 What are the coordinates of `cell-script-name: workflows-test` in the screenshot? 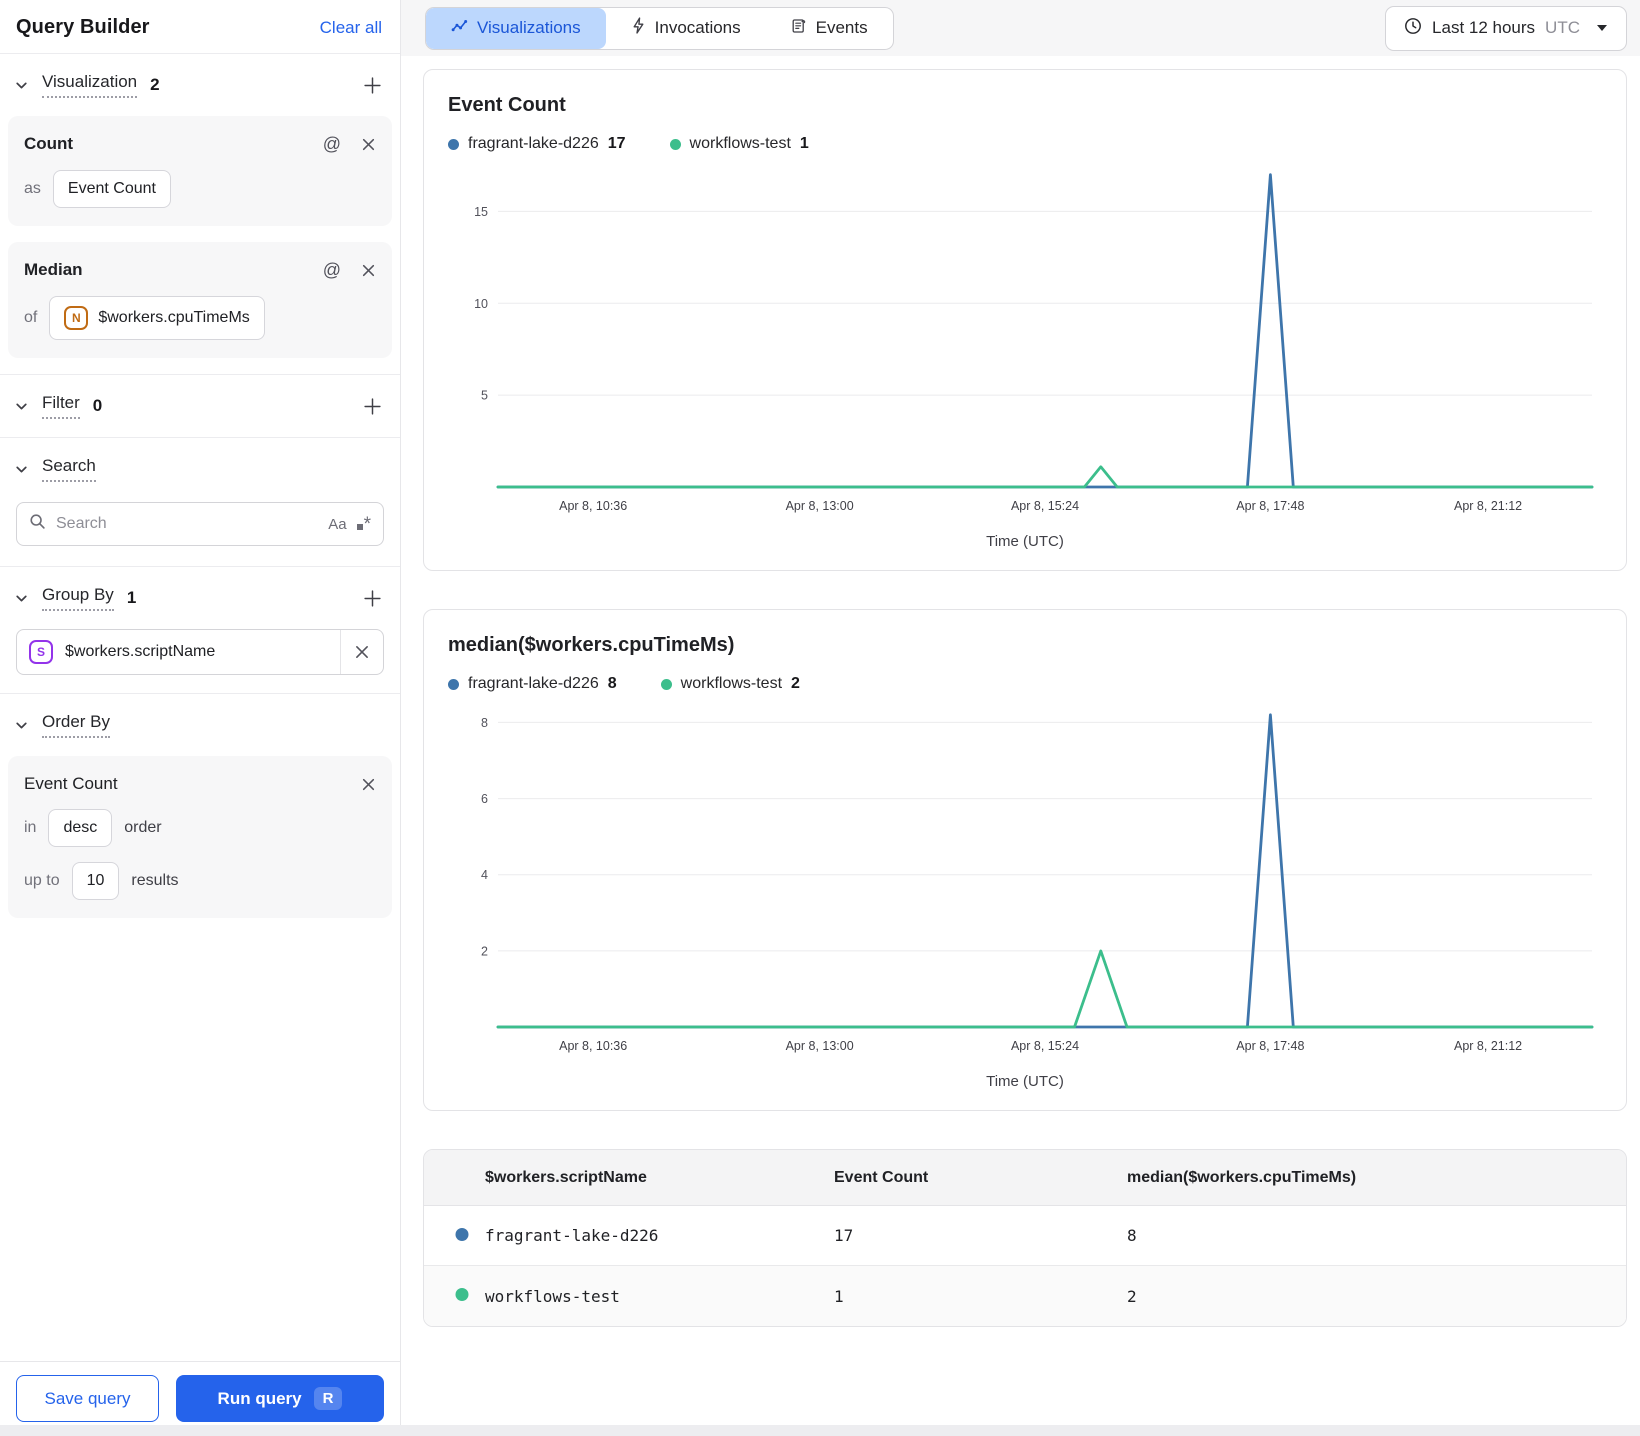 It's located at (552, 1296).